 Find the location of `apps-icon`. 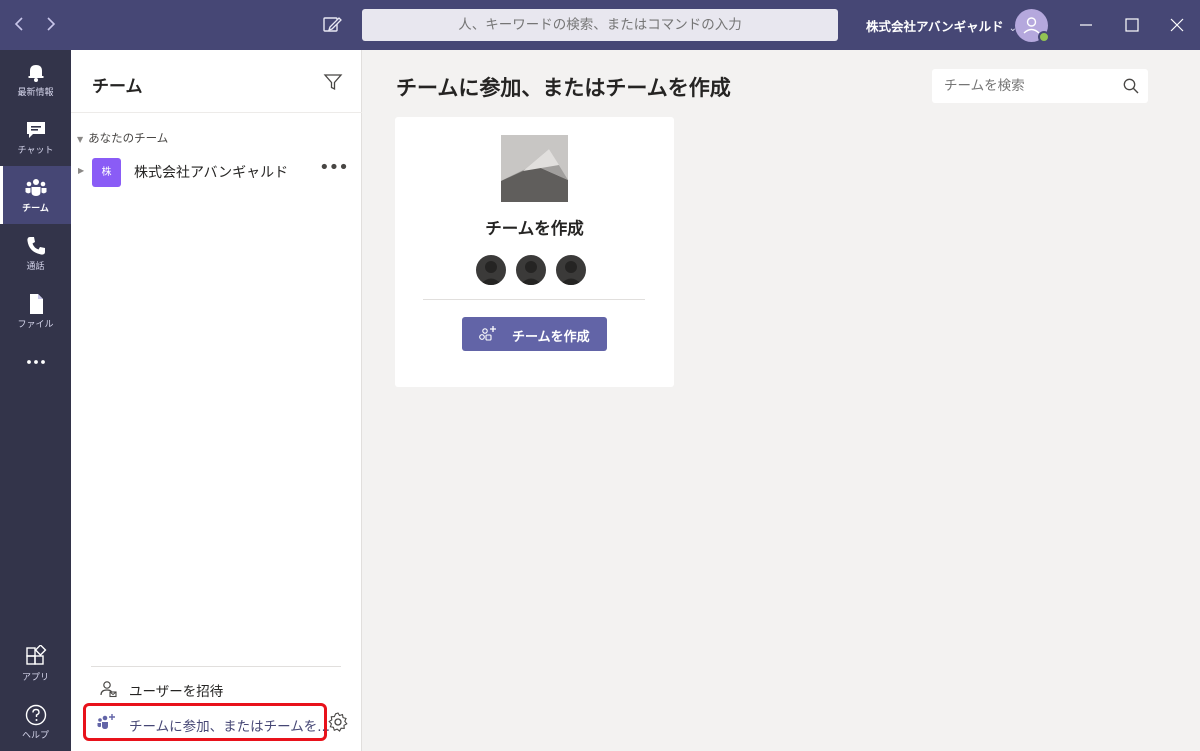

apps-icon is located at coordinates (35, 655).